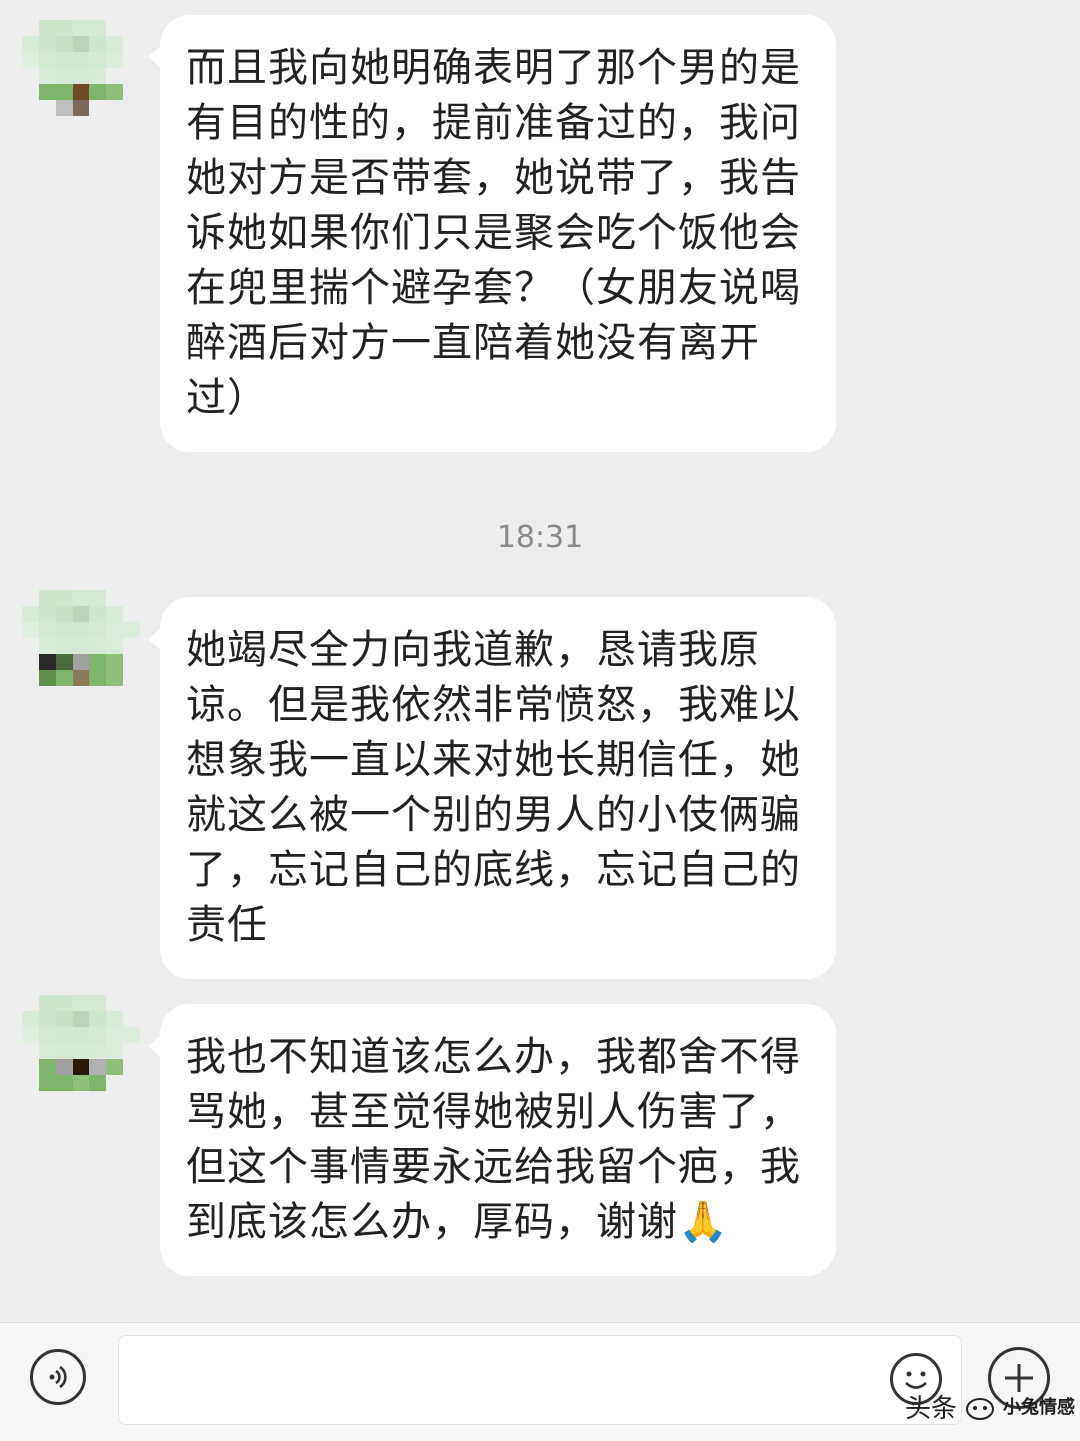 This screenshot has width=1080, height=1441. I want to click on rabbit-logo-icon, so click(980, 1409).